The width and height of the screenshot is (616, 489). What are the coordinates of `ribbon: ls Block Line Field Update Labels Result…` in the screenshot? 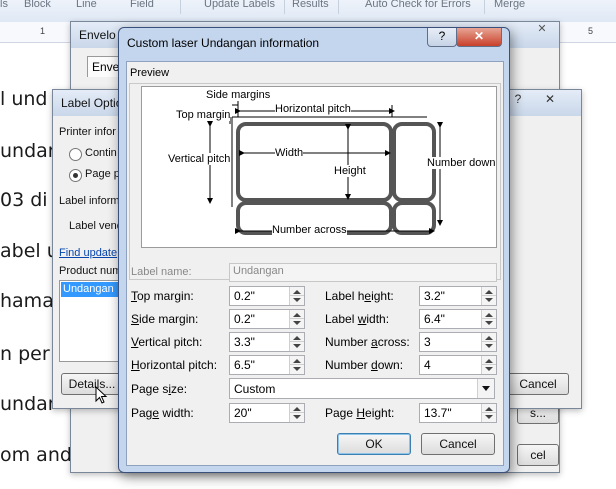 It's located at (308, 11).